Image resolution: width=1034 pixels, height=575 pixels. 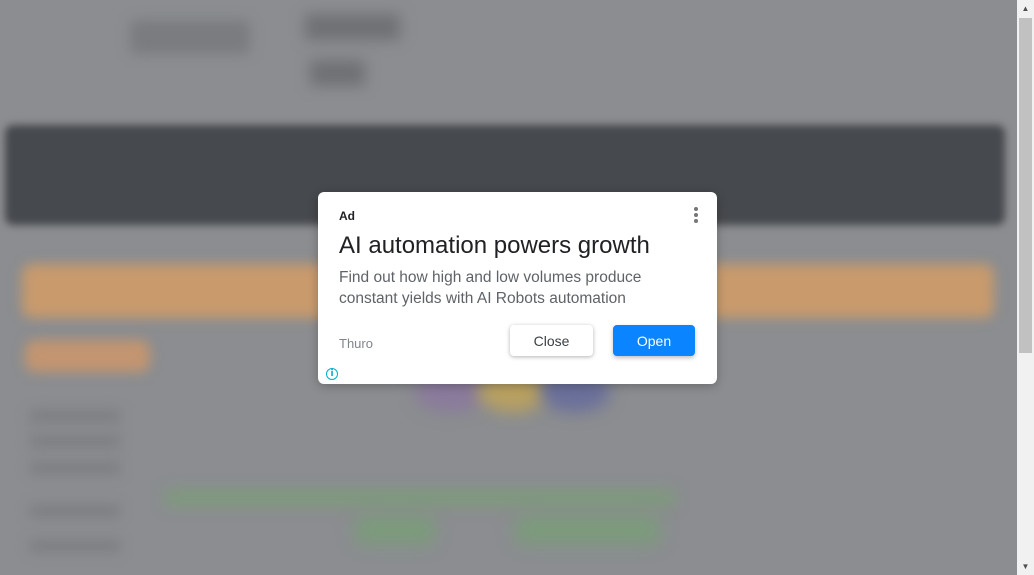 What do you see at coordinates (1025, 8) in the screenshot?
I see `scroll-up-arrow-icon: ▲` at bounding box center [1025, 8].